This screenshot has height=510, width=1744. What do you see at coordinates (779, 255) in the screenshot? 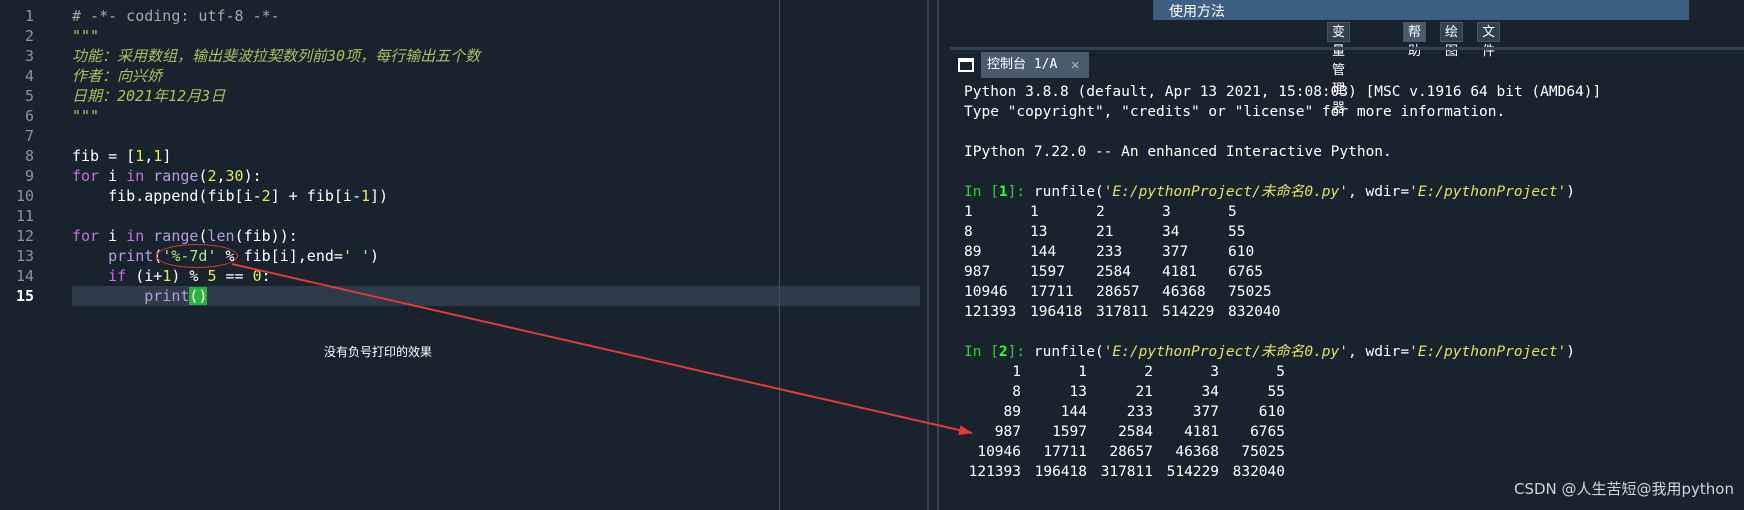
I see `edge-line` at bounding box center [779, 255].